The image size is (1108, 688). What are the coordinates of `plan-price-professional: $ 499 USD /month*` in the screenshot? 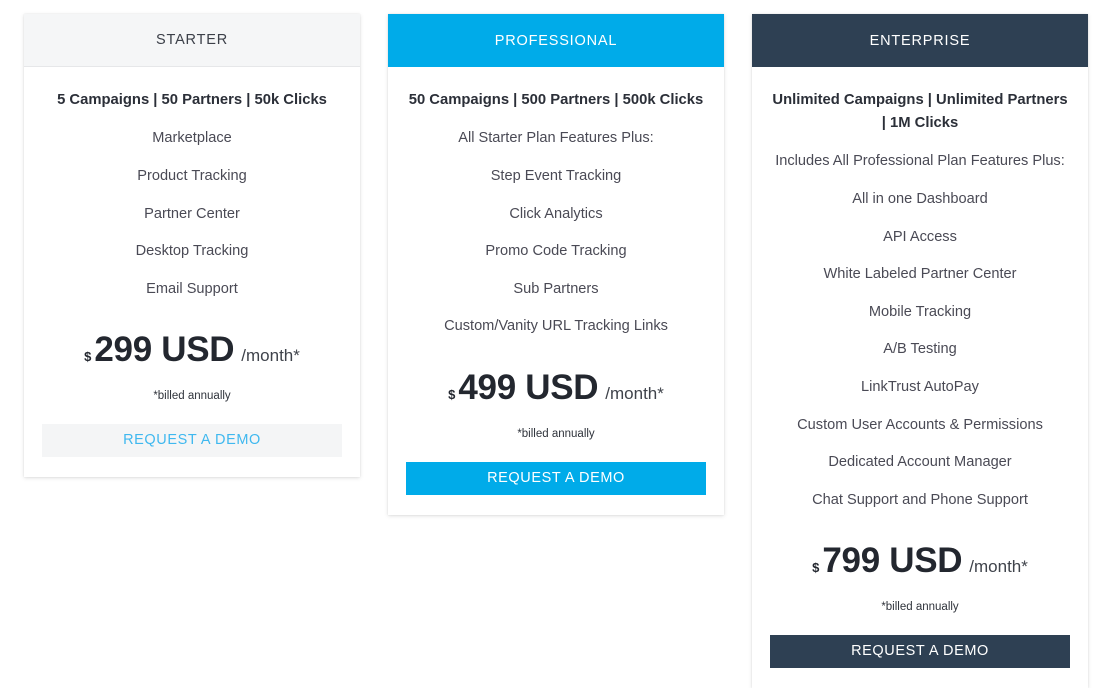 It's located at (556, 388).